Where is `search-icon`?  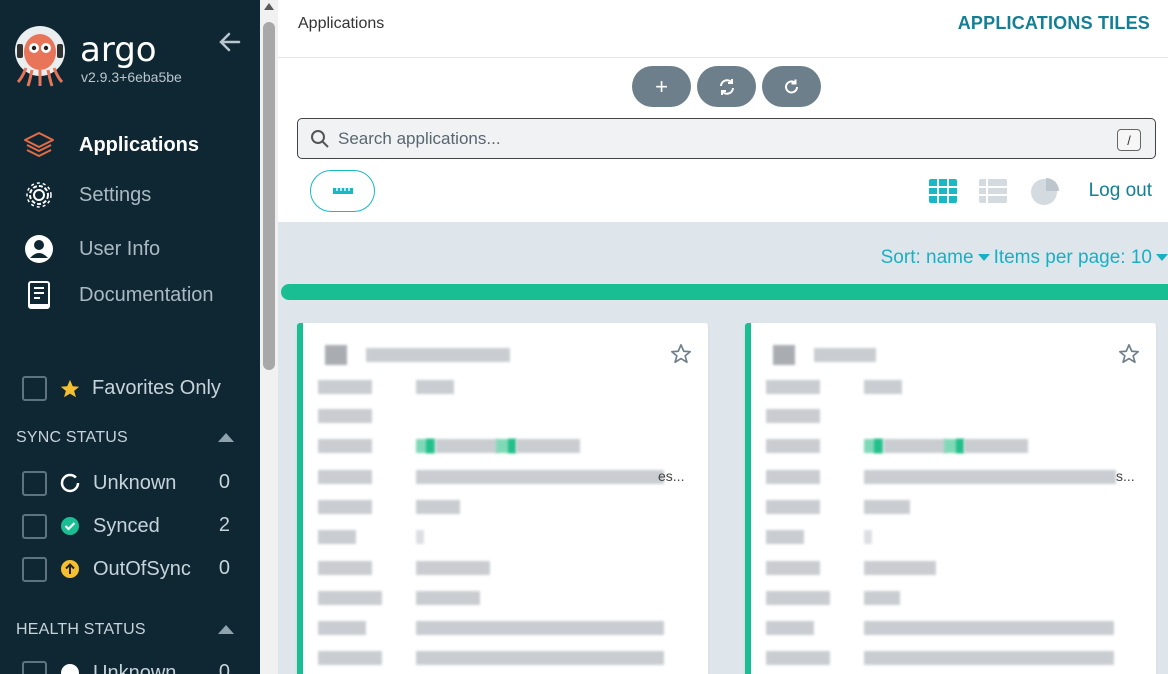
search-icon is located at coordinates (320, 138).